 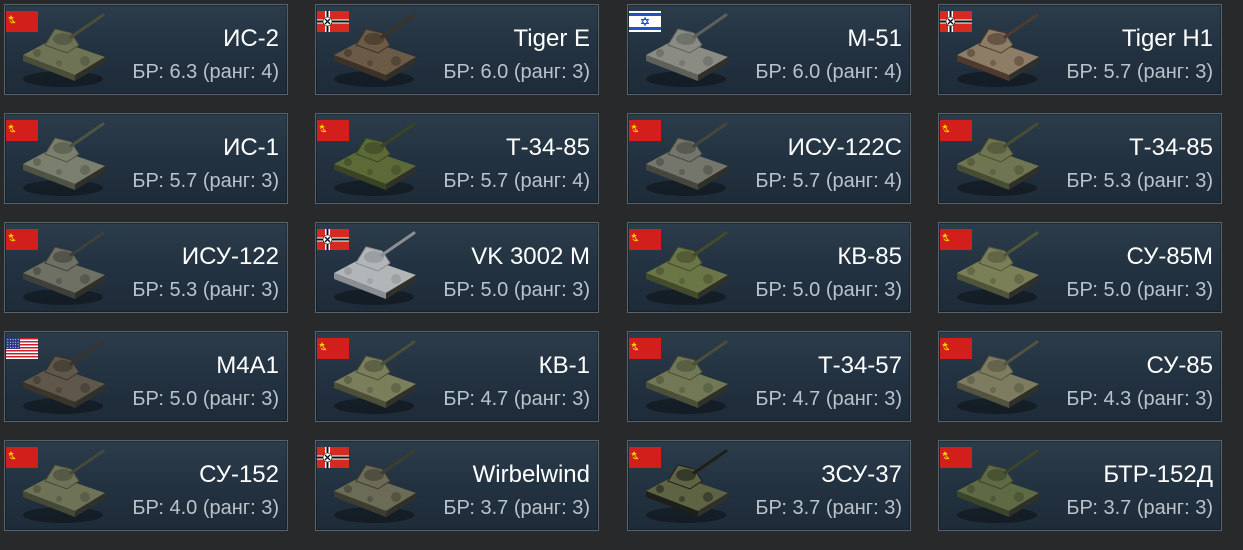 What do you see at coordinates (251, 38) in the screenshot?
I see `vehicle-name: ИС-2` at bounding box center [251, 38].